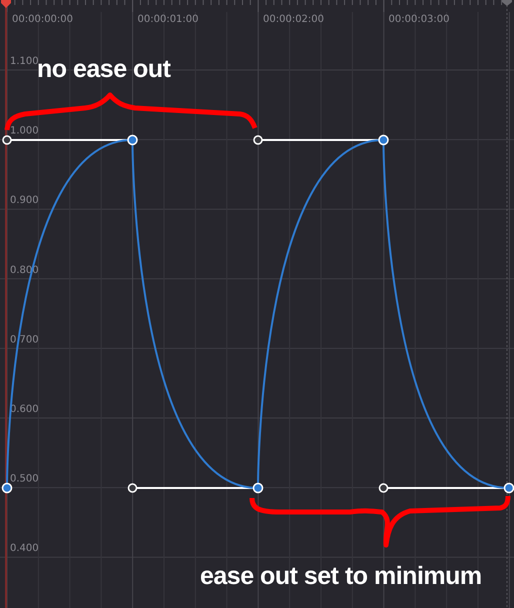 This screenshot has width=514, height=608. I want to click on value-label: 0.900, so click(24, 200).